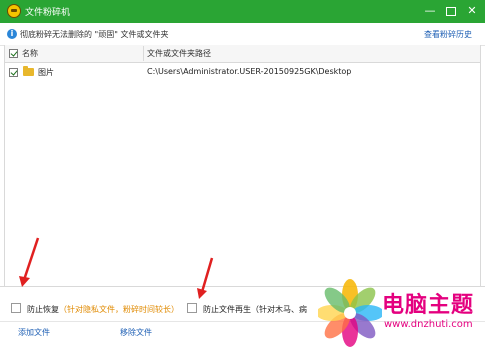 This screenshot has width=485, height=350. What do you see at coordinates (34, 332) in the screenshot?
I see `add-file-button: 添加文件` at bounding box center [34, 332].